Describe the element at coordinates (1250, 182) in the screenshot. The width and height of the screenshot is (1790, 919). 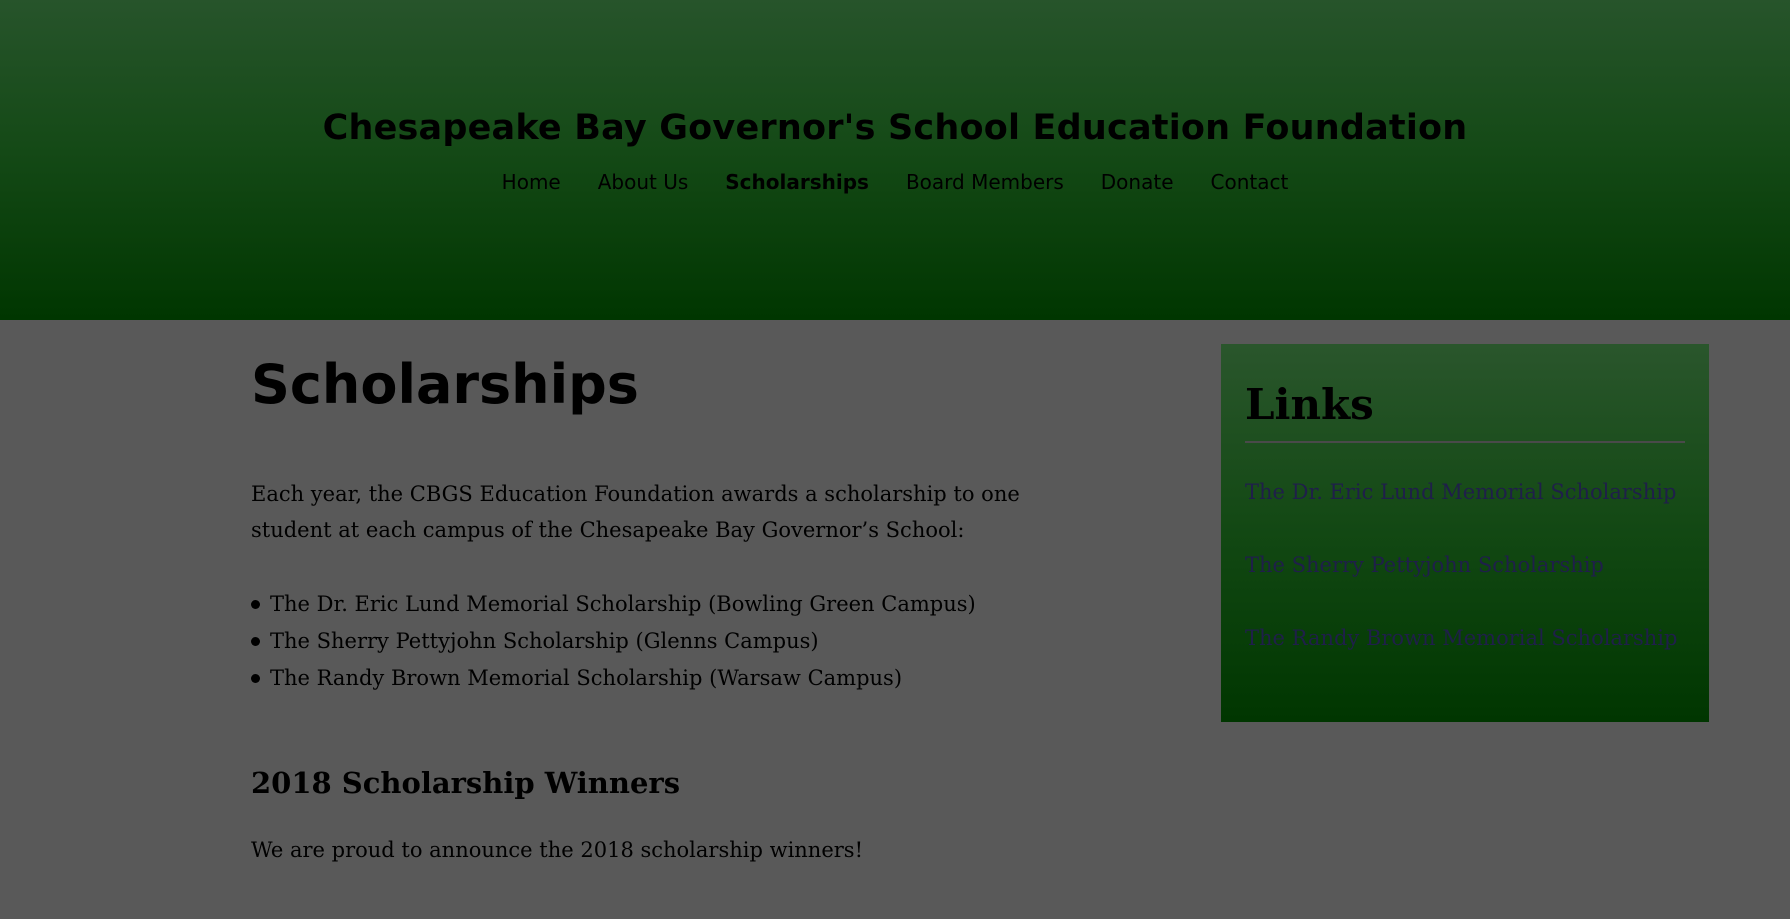
I see `nav-item-contact: Contact` at that location.